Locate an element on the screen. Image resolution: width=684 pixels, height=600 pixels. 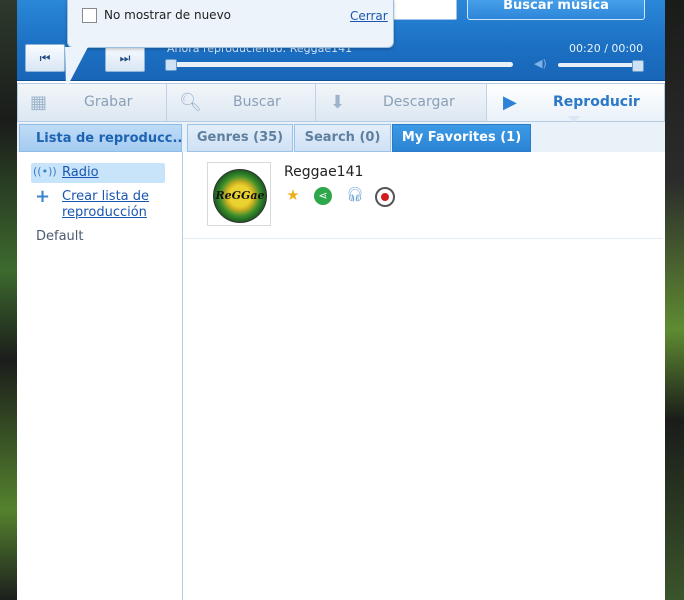
radio-signal-icon: ((•)) is located at coordinates (45, 171).